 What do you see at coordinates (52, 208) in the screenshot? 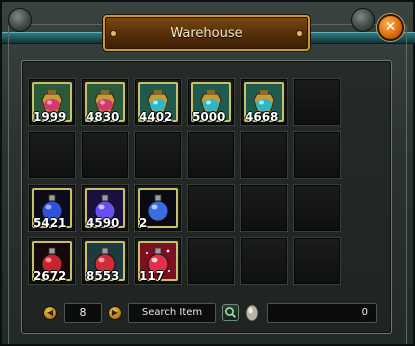
I see `inventory-slot-filled: 5421` at bounding box center [52, 208].